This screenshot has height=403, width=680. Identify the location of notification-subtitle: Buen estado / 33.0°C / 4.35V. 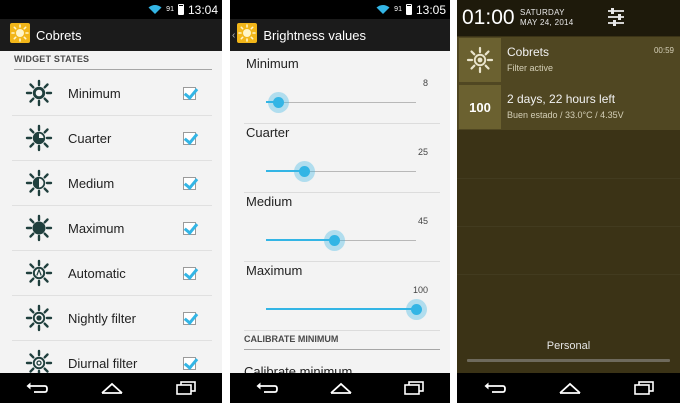
(565, 115).